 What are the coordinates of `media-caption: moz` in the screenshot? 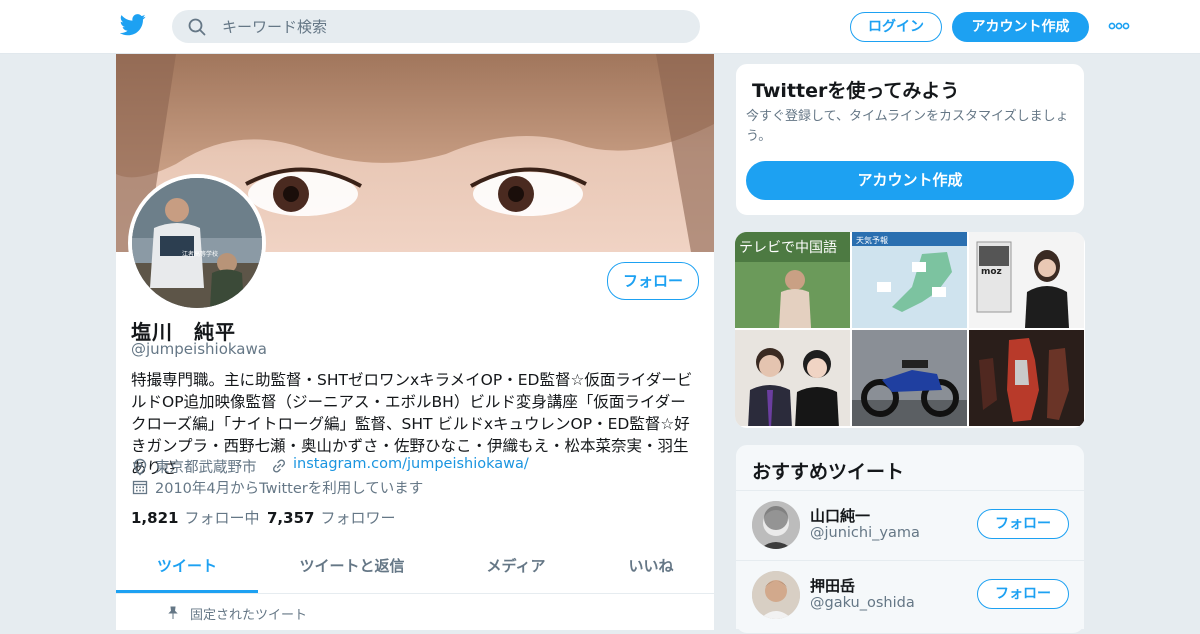 It's located at (991, 272).